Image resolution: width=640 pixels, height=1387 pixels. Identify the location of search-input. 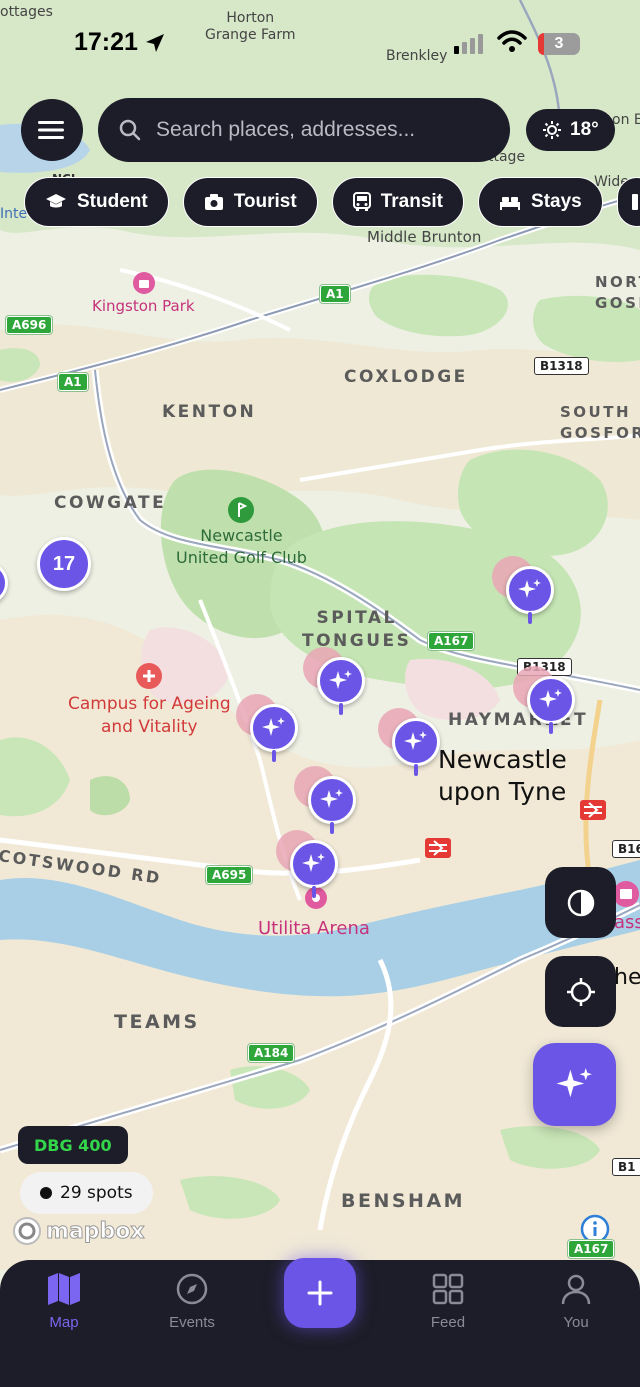
(316, 130).